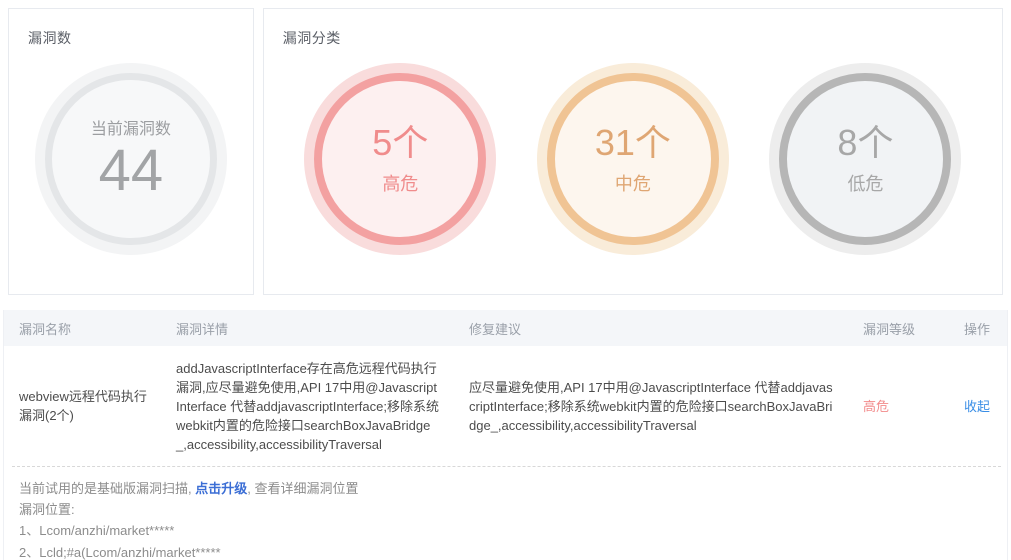 This screenshot has width=1011, height=560. I want to click on upgrade-notice-prefix: 当前试用的是基础版漏洞扫描,, so click(107, 488).